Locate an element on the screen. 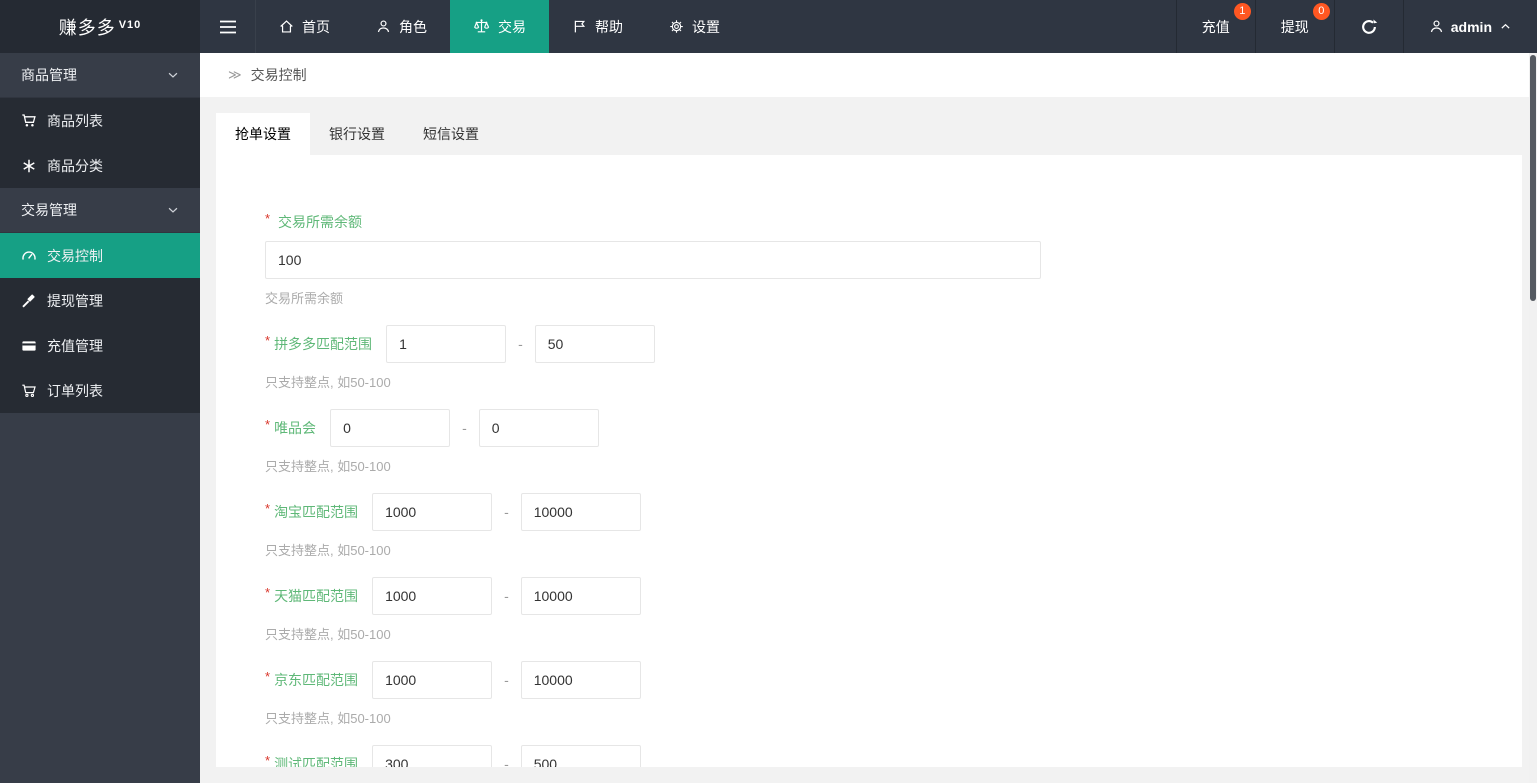 Image resolution: width=1537 pixels, height=783 pixels. taobao-min-input is located at coordinates (432, 512).